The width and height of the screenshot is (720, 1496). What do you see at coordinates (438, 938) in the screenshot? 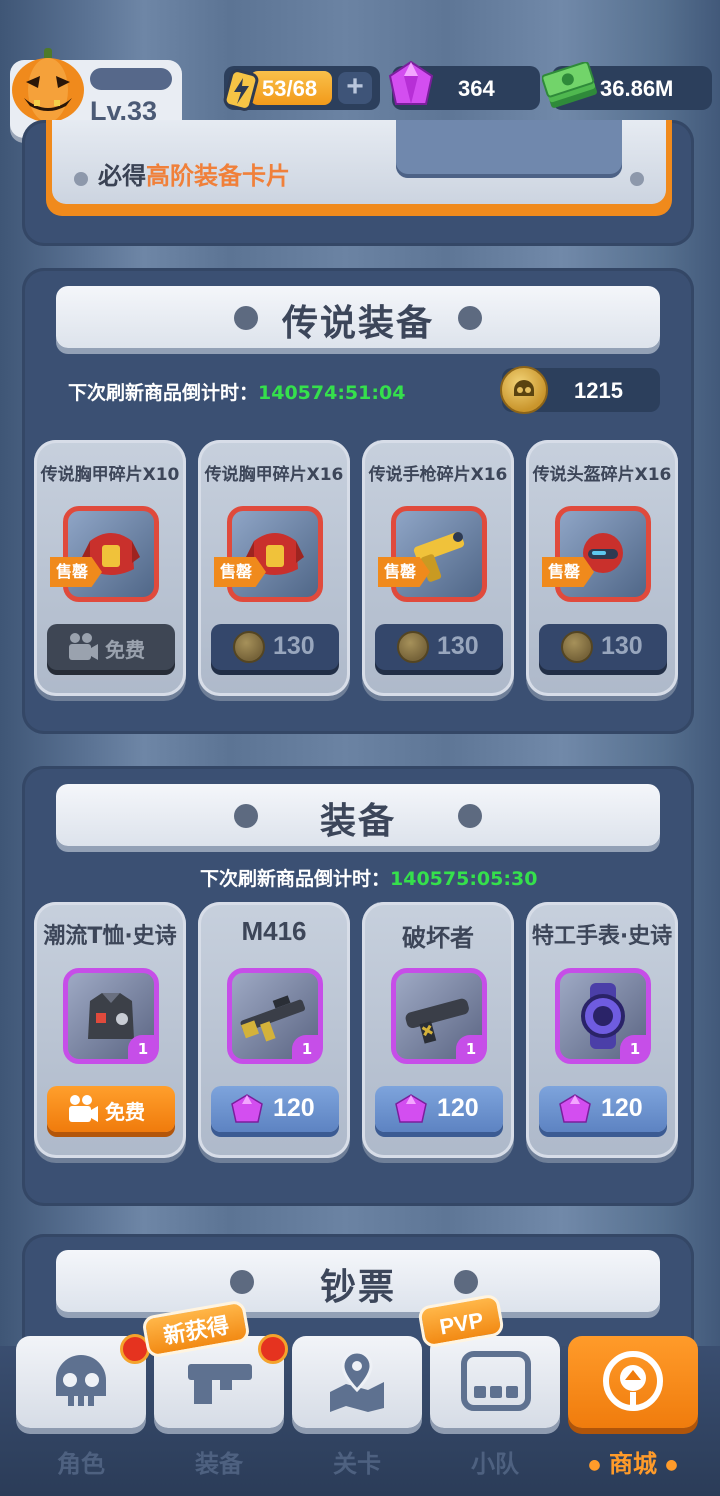
I see `item-name: 破坏者` at bounding box center [438, 938].